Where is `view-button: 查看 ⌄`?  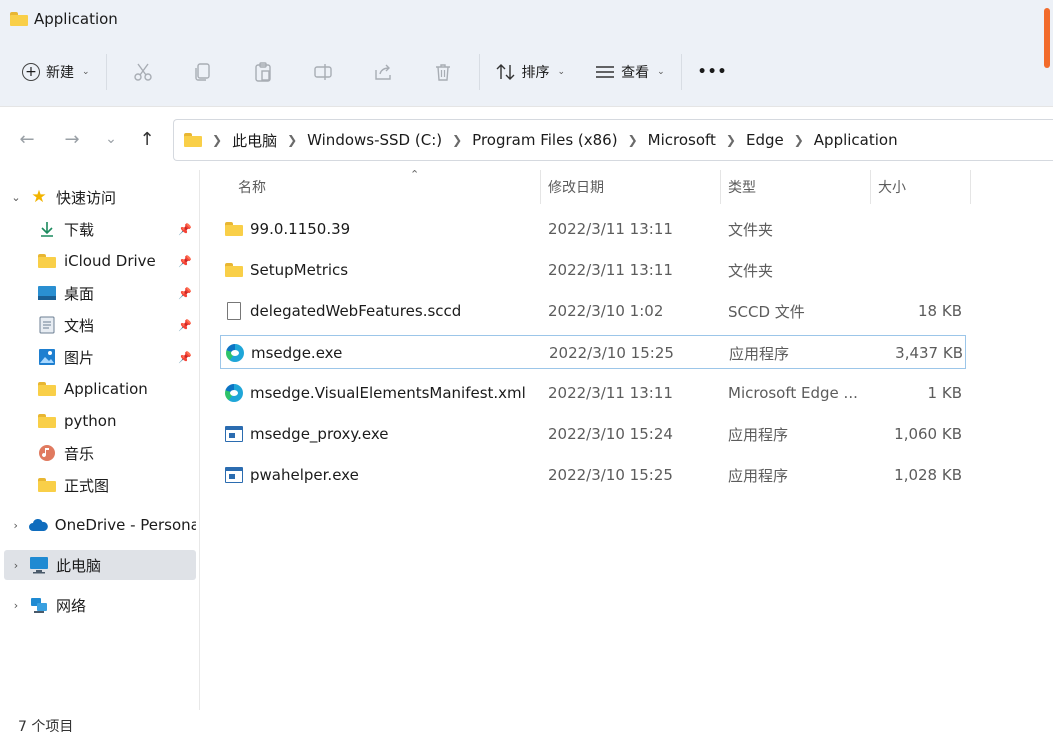 view-button: 查看 ⌄ is located at coordinates (630, 72).